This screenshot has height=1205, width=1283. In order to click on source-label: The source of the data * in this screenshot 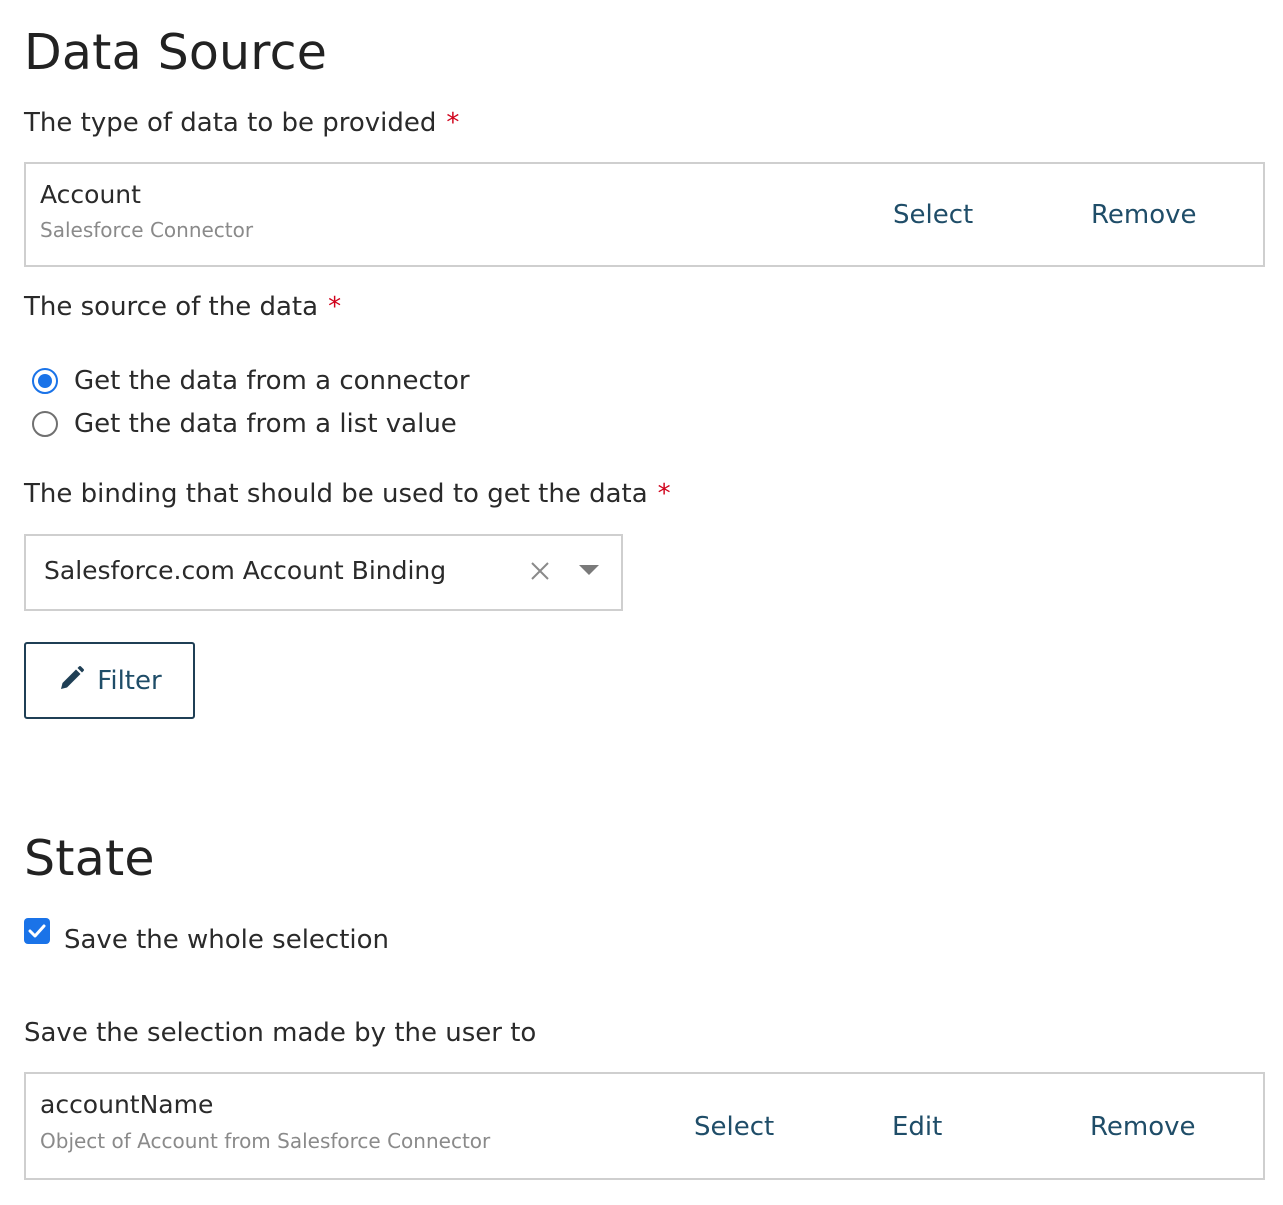, I will do `click(183, 307)`.